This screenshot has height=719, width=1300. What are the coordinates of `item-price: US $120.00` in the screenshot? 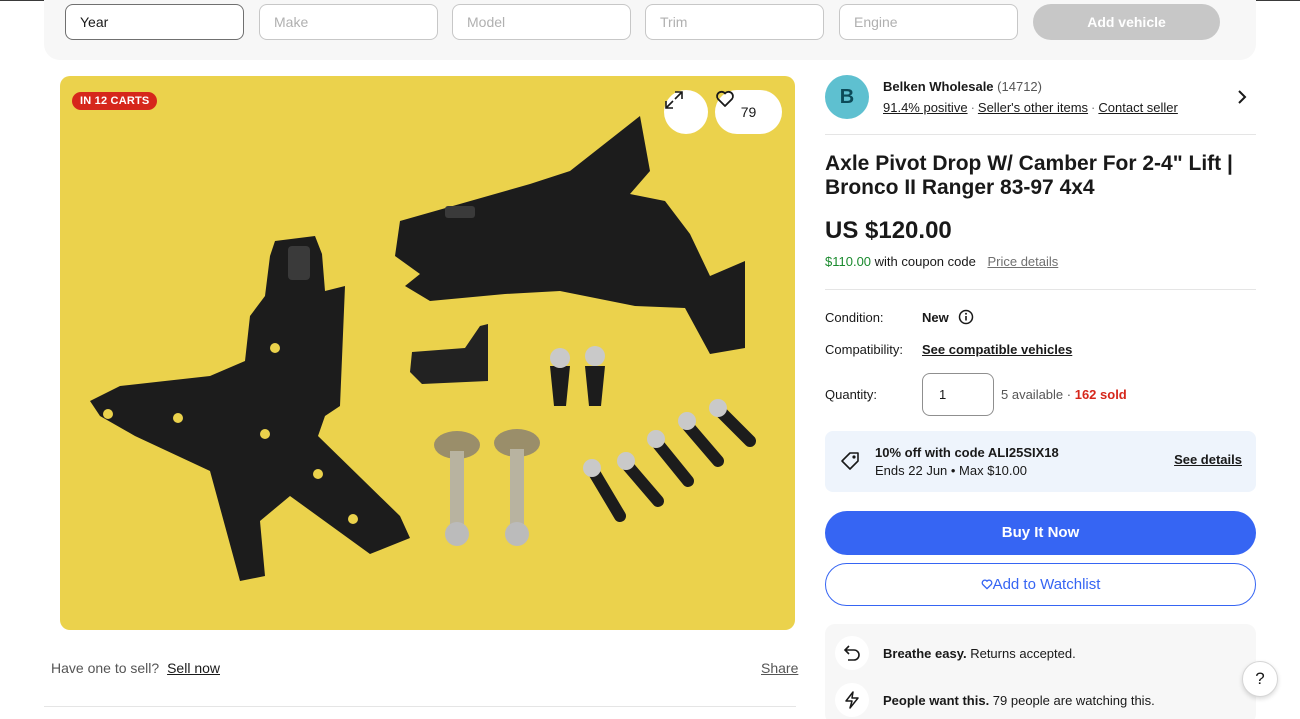 It's located at (888, 230).